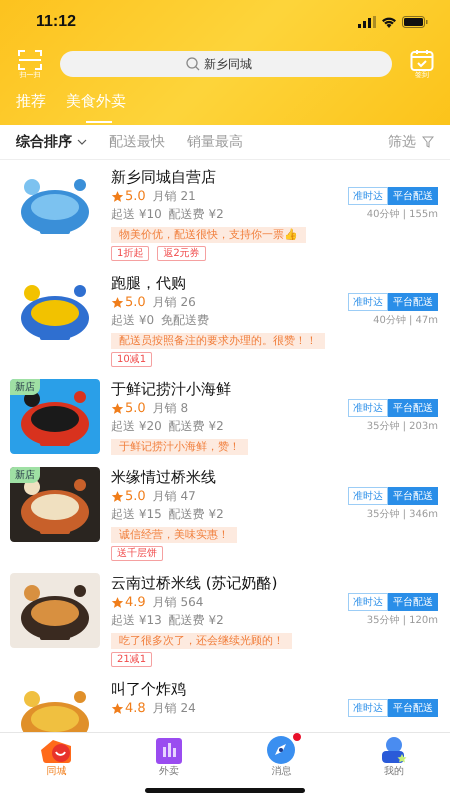 The width and height of the screenshot is (450, 800). I want to click on shop-name: 新乡同城自营店, so click(274, 177).